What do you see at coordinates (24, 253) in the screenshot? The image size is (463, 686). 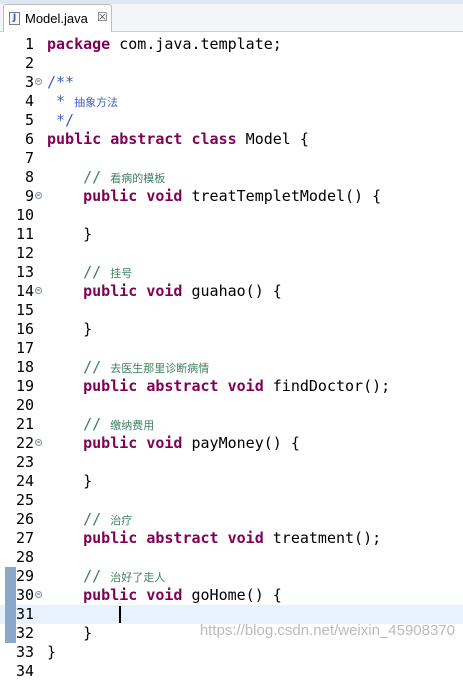 I see `line-number: 12` at bounding box center [24, 253].